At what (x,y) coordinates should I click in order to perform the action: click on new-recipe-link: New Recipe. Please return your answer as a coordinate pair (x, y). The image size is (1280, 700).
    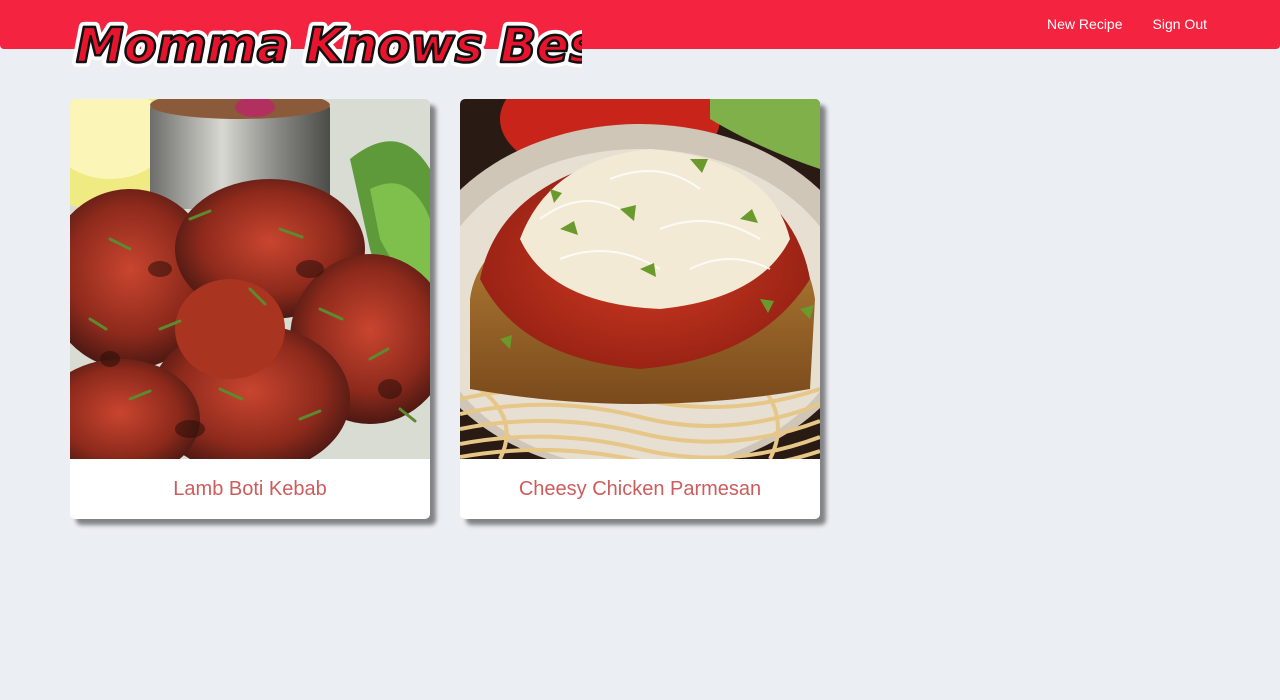
    Looking at the image, I should click on (1084, 24).